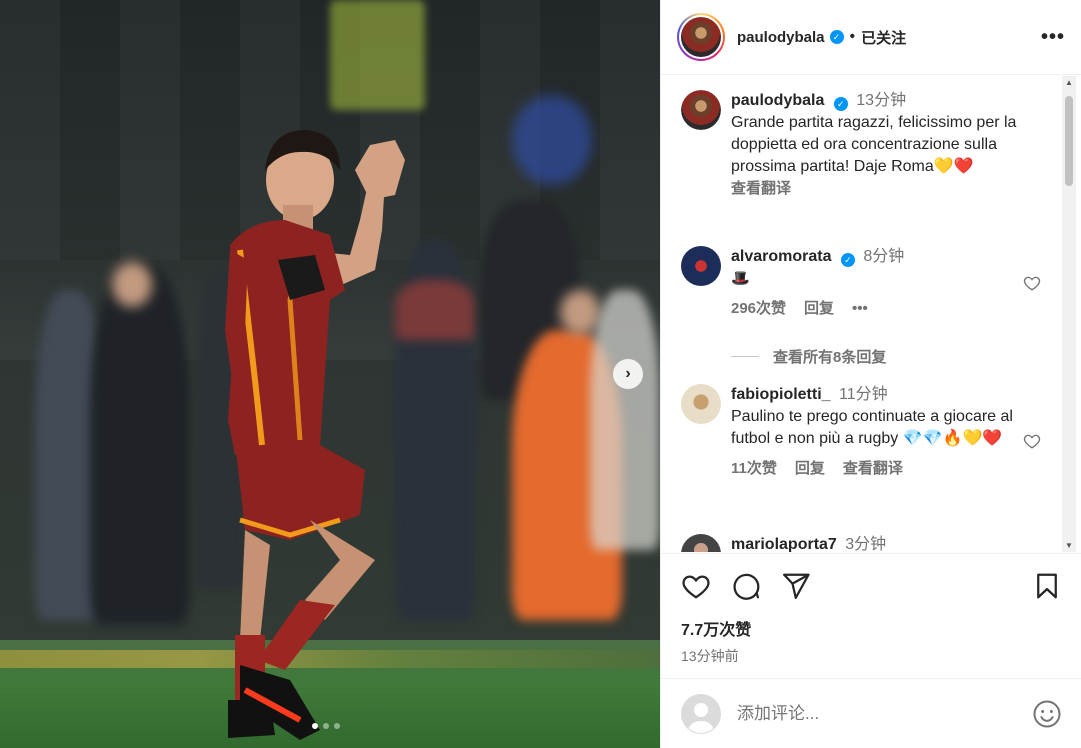 Image resolution: width=1081 pixels, height=748 pixels. I want to click on commenter-username: fabiopioletti_, so click(781, 394).